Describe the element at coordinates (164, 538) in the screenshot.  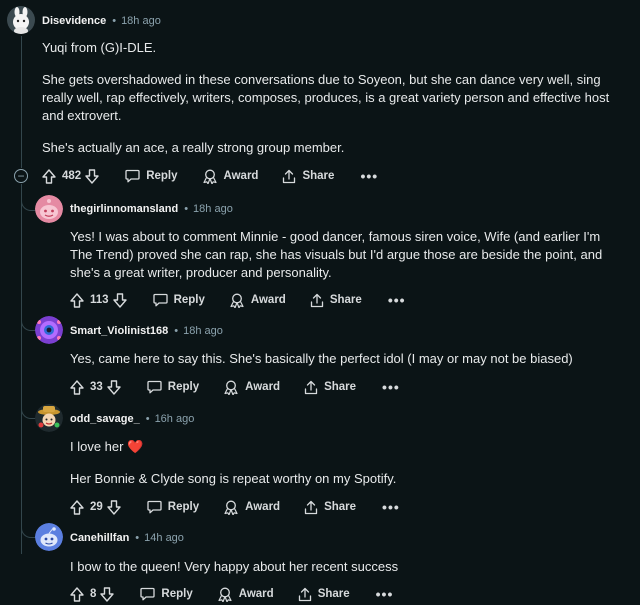
I see `timestamp: 14h ago` at that location.